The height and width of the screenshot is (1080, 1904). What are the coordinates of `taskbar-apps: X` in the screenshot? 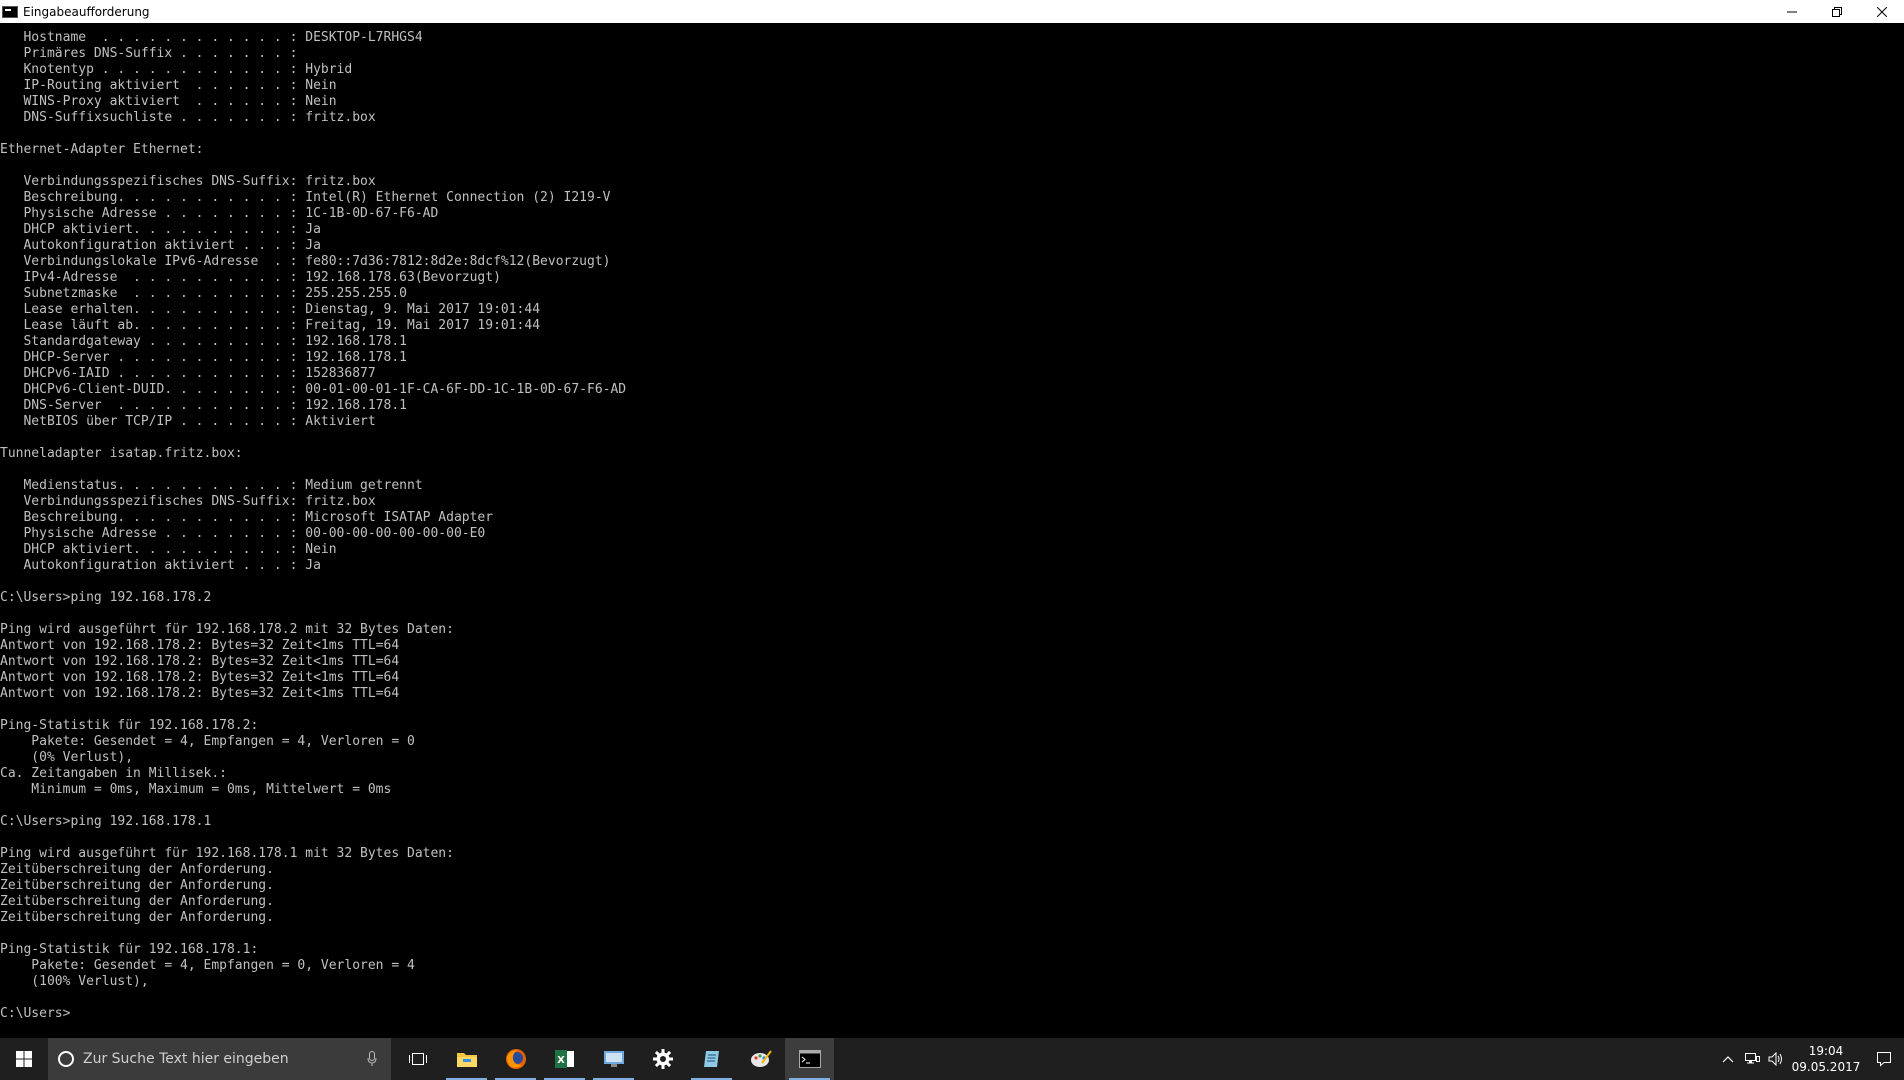 It's located at (613, 1059).